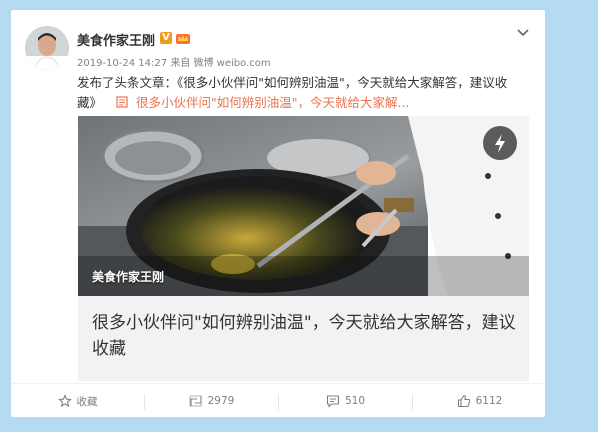 Image resolution: width=598 pixels, height=432 pixels. I want to click on author-name: 美食作家王刚, so click(116, 39).